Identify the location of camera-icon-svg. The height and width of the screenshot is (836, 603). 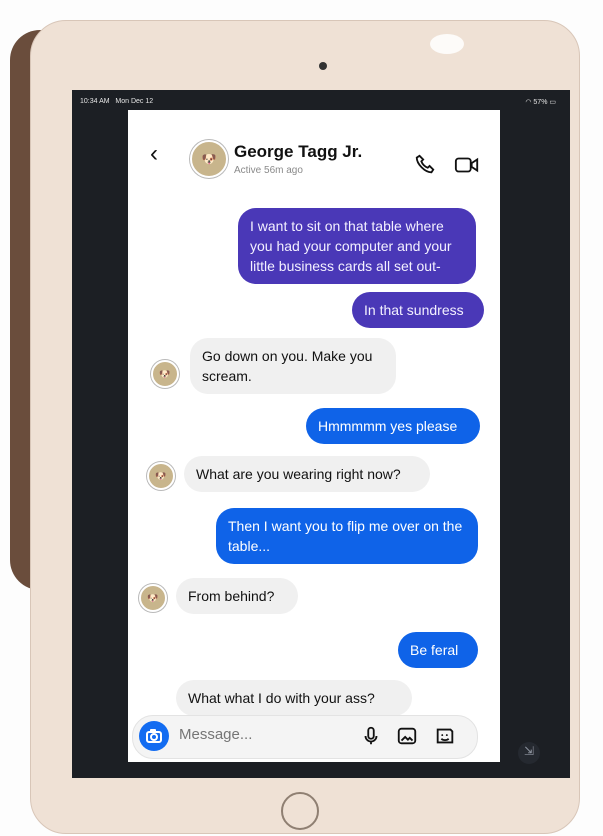
(154, 736).